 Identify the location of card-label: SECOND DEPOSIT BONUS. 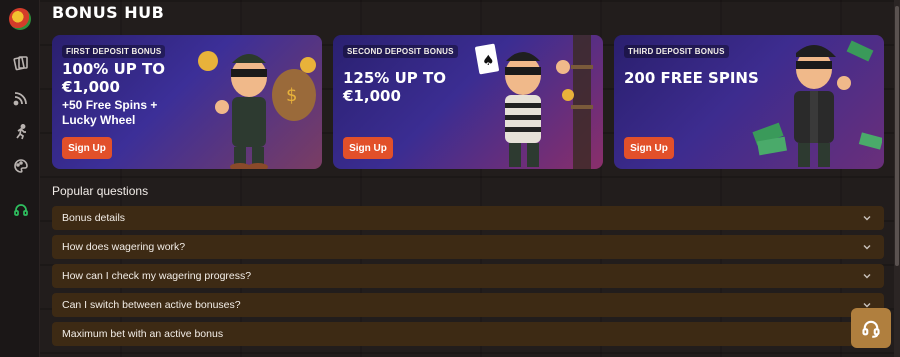
(400, 51).